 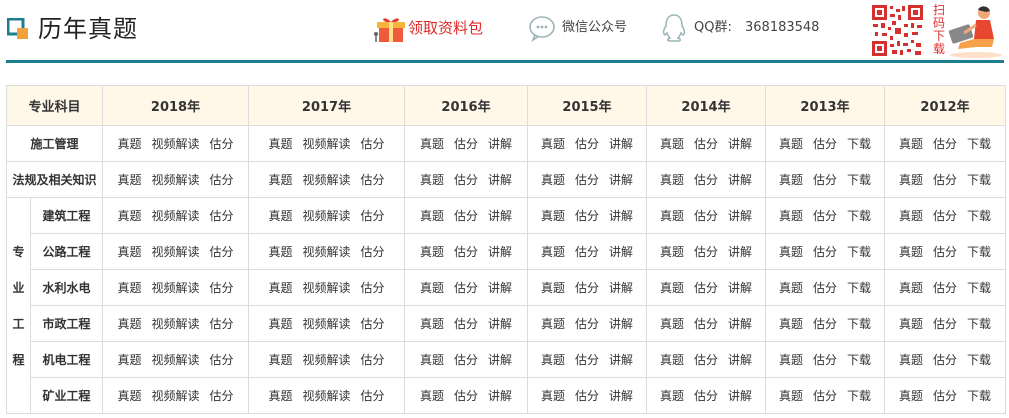 I want to click on gift-icon, so click(x=389, y=29).